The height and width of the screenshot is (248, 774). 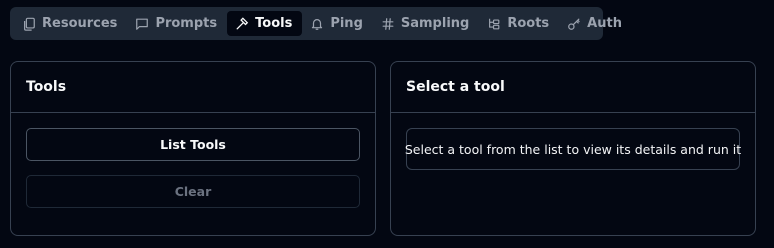 What do you see at coordinates (142, 24) in the screenshot?
I see `message-square-icon` at bounding box center [142, 24].